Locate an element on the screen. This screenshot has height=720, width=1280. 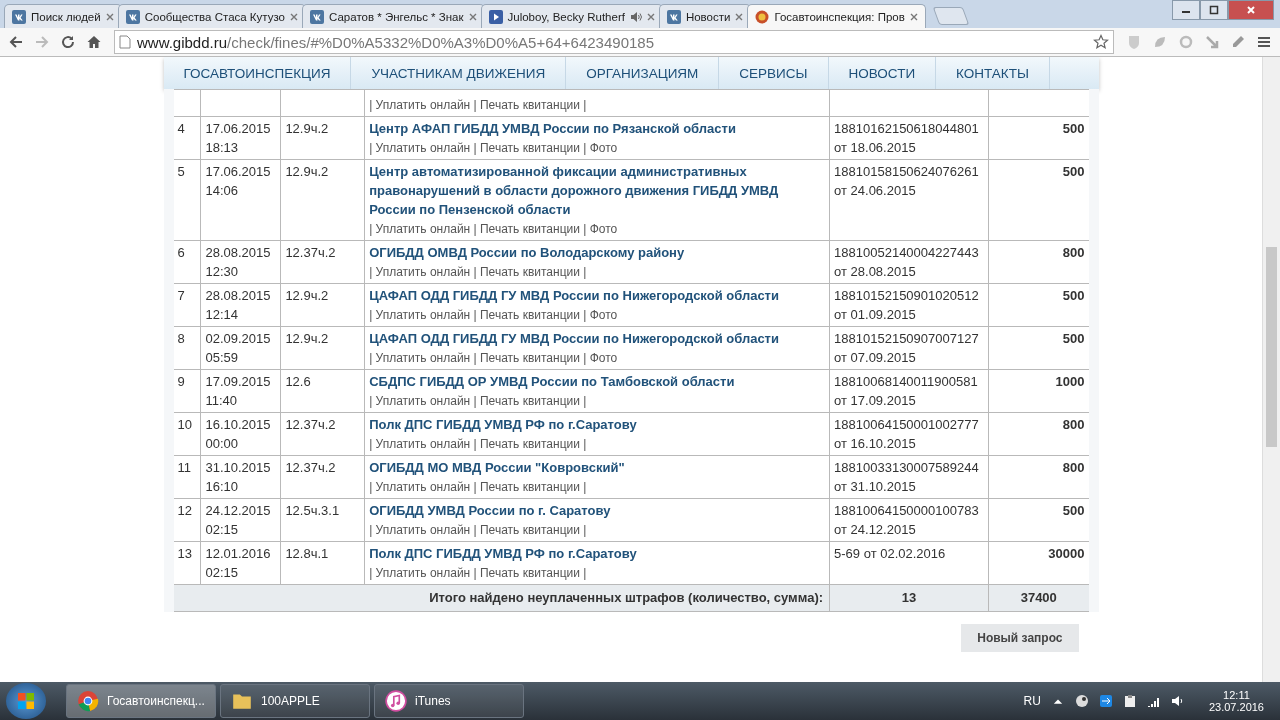
clock-date: 23.07.2016 is located at coordinates (1236, 707).